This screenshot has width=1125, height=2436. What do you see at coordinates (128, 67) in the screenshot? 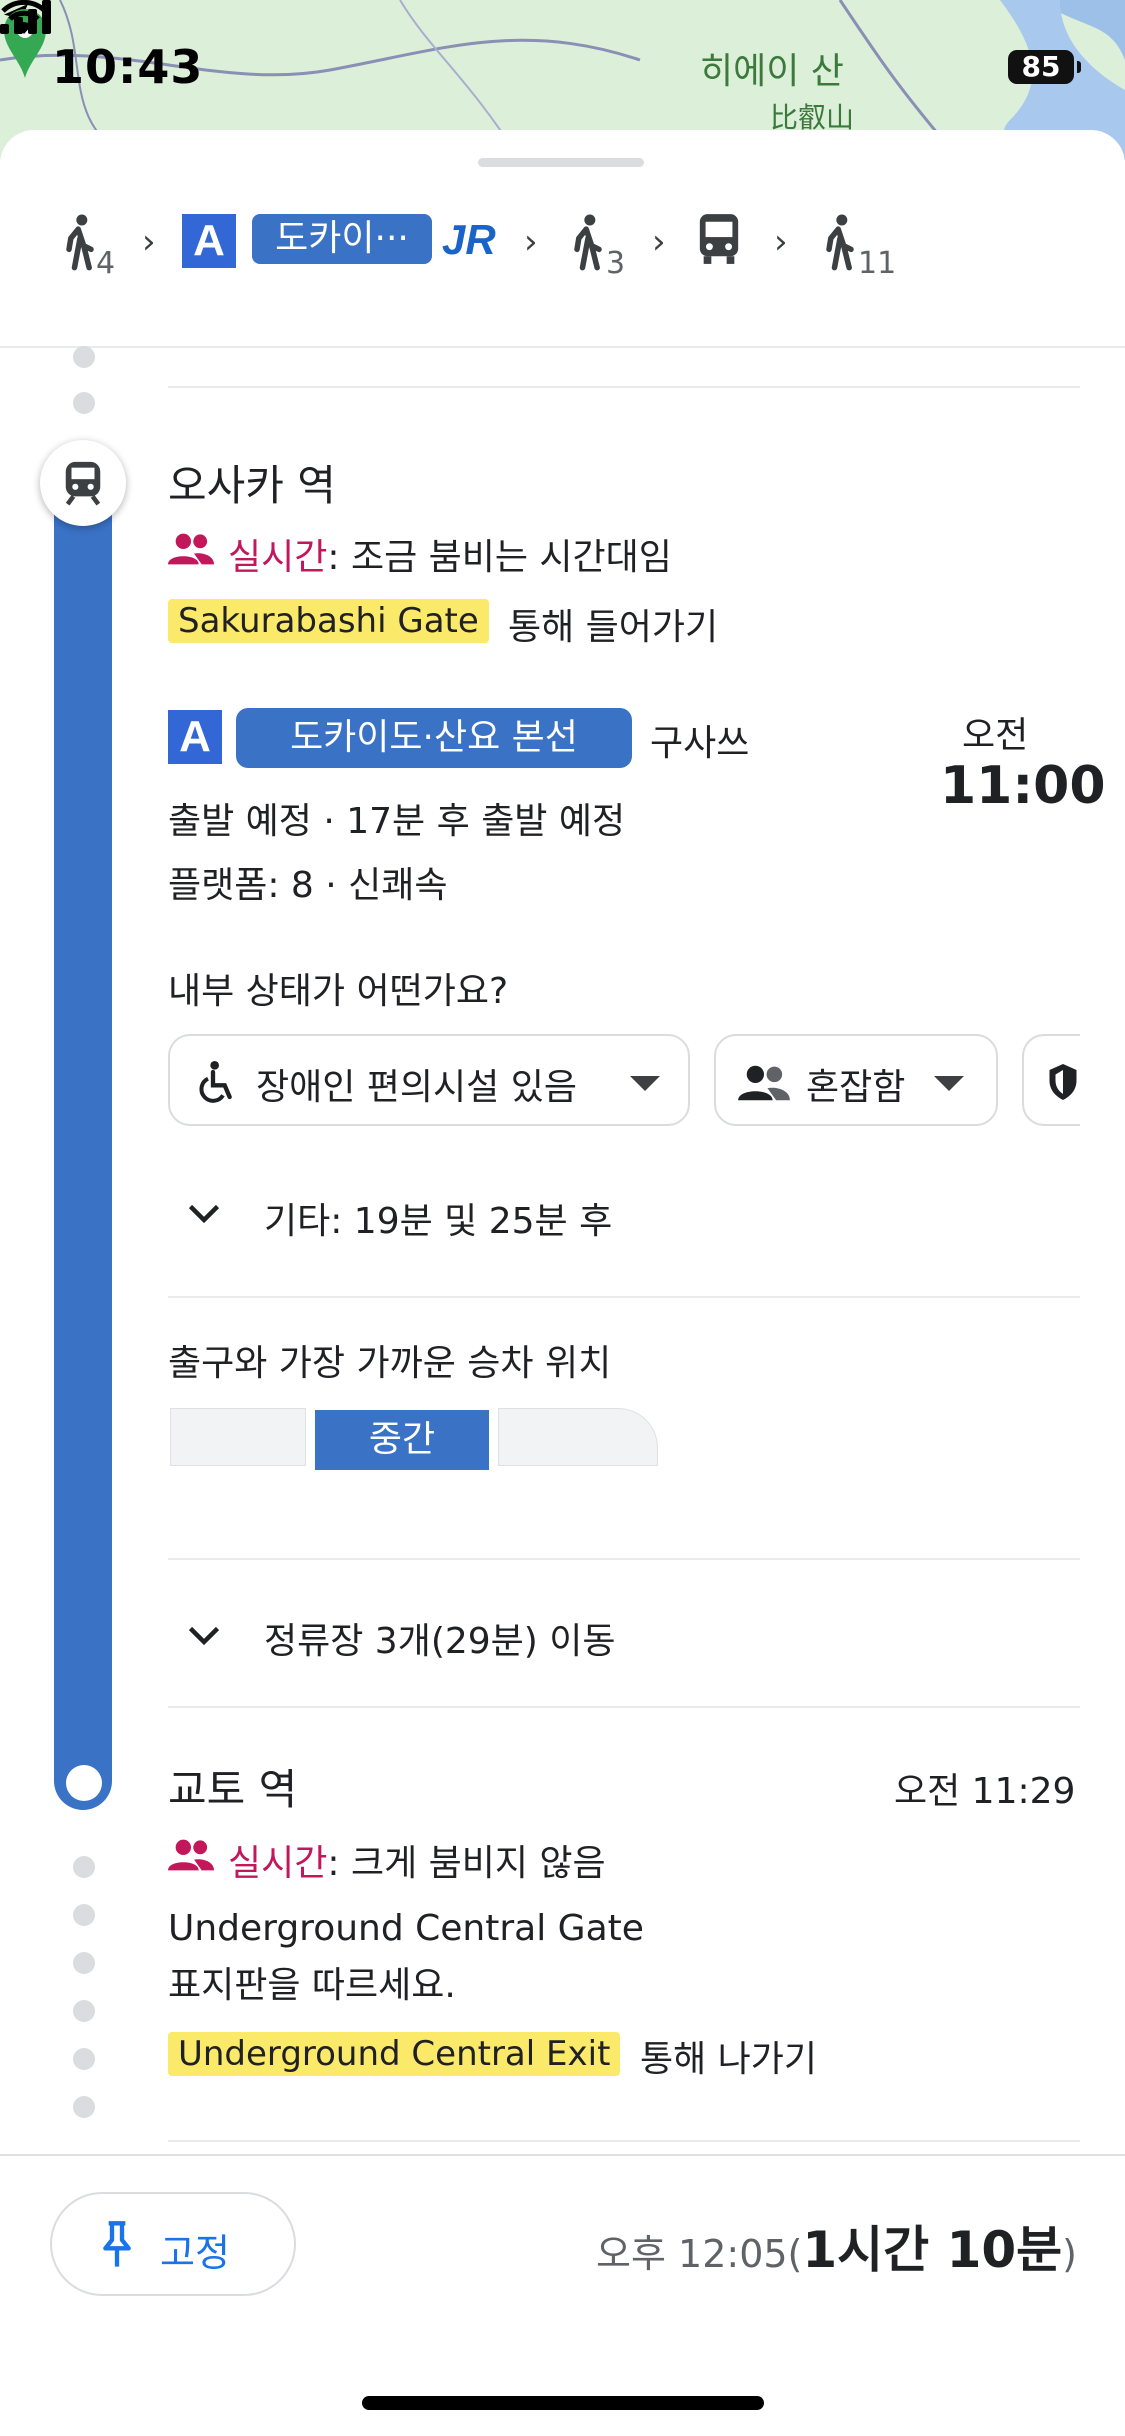
I see `status-time: 10:43` at bounding box center [128, 67].